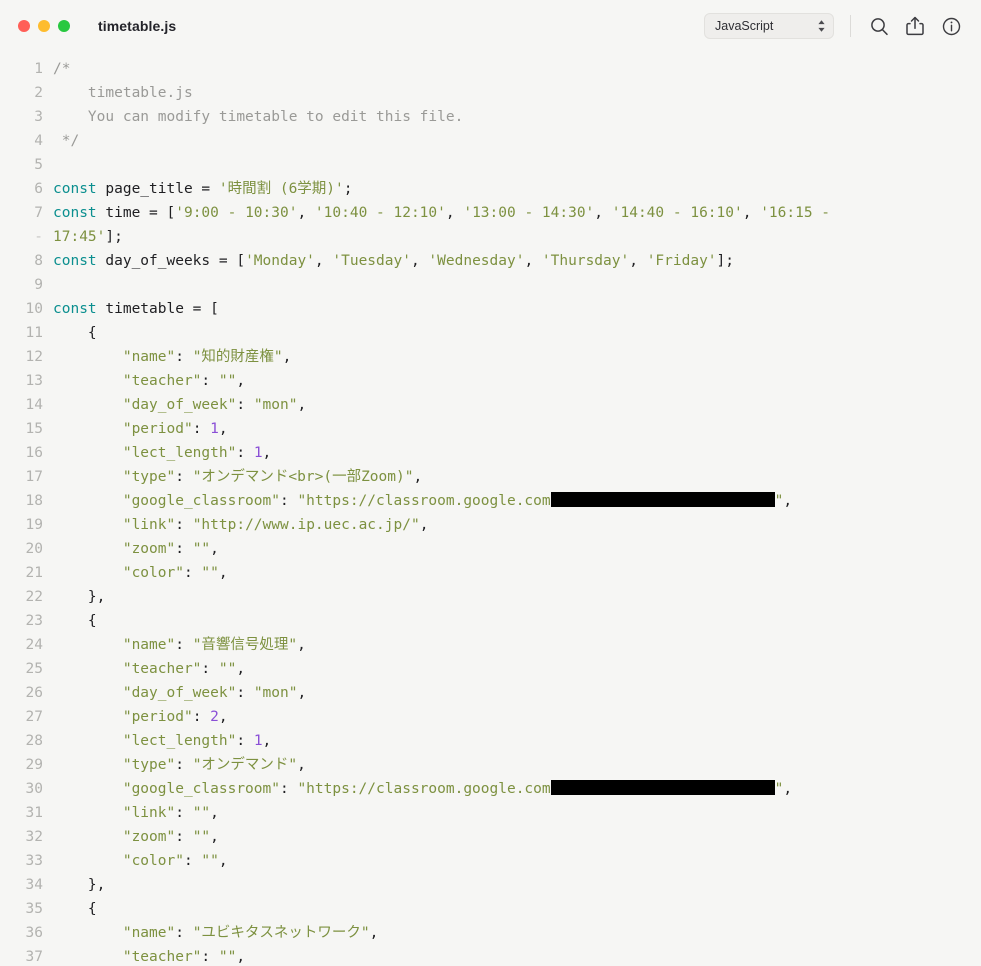 The image size is (981, 966). What do you see at coordinates (135, 429) in the screenshot?
I see `code-line-text: "period": 1,` at bounding box center [135, 429].